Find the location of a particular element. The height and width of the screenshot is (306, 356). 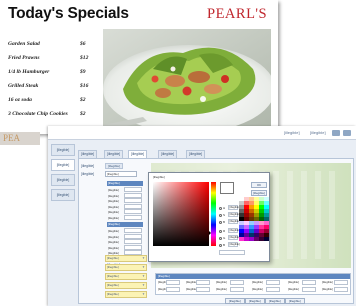

tab-active: [illegible] is located at coordinates (138, 154).